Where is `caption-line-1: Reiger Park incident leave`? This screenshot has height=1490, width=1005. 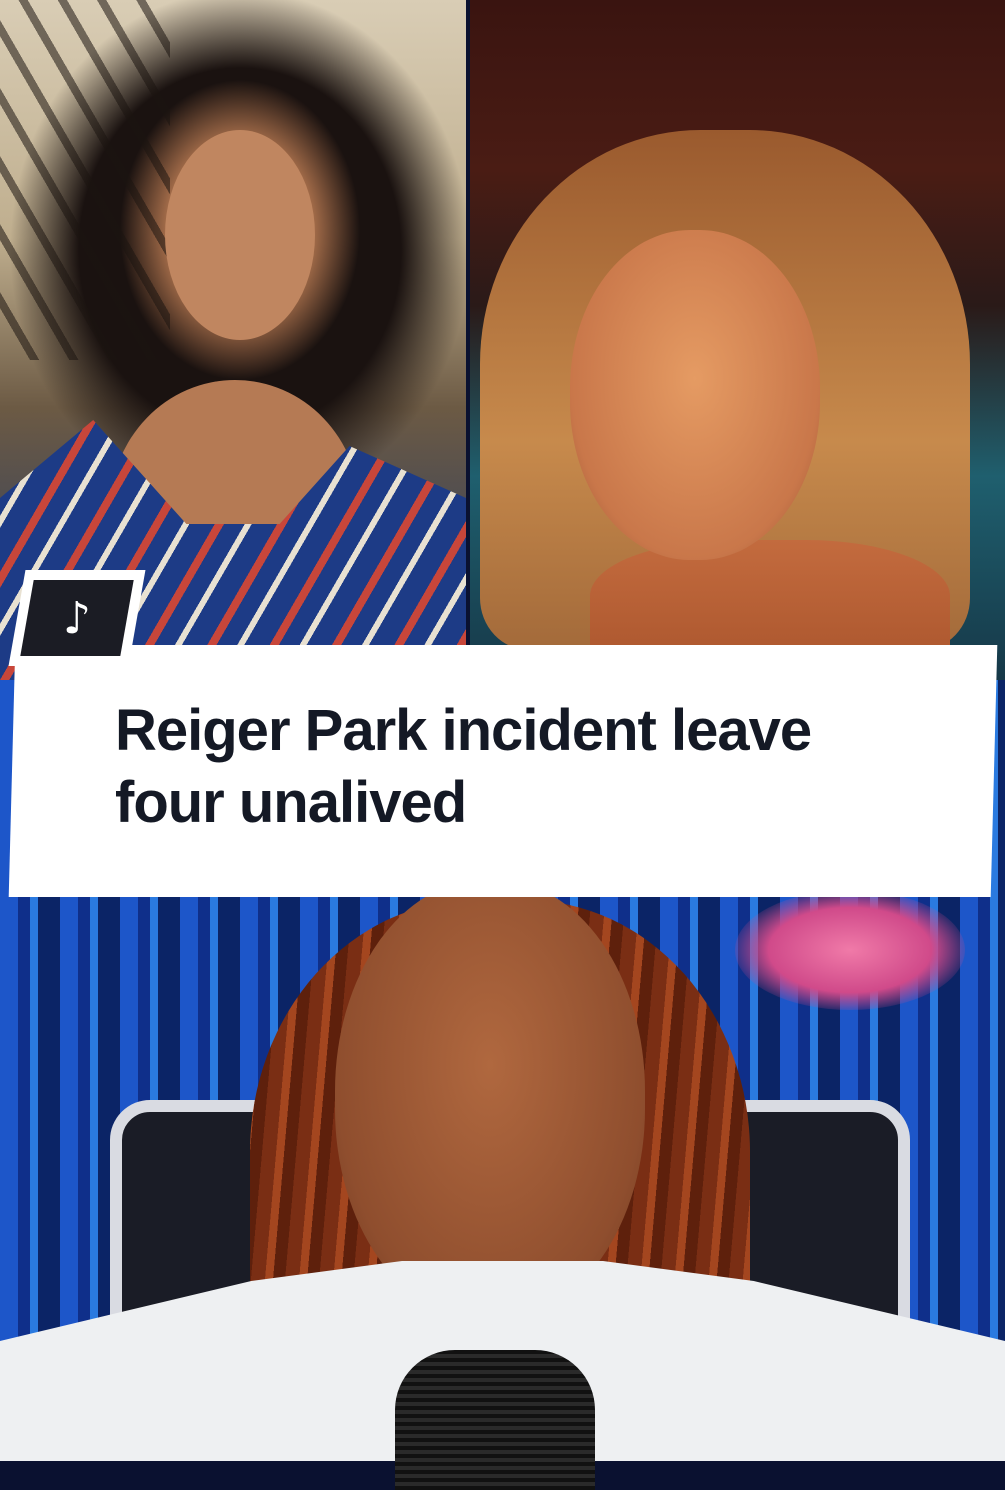 caption-line-1: Reiger Park incident leave is located at coordinates (463, 730).